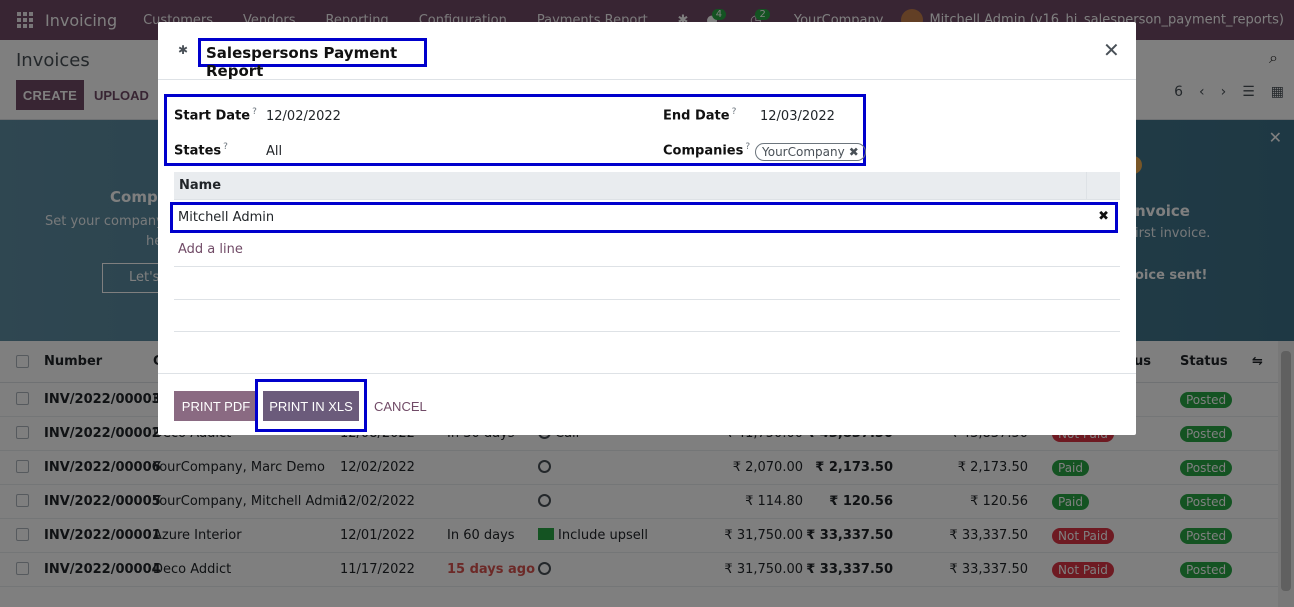 The image size is (1294, 607). Describe the element at coordinates (854, 152) in the screenshot. I see `remove-tag-icon: ✖` at that location.